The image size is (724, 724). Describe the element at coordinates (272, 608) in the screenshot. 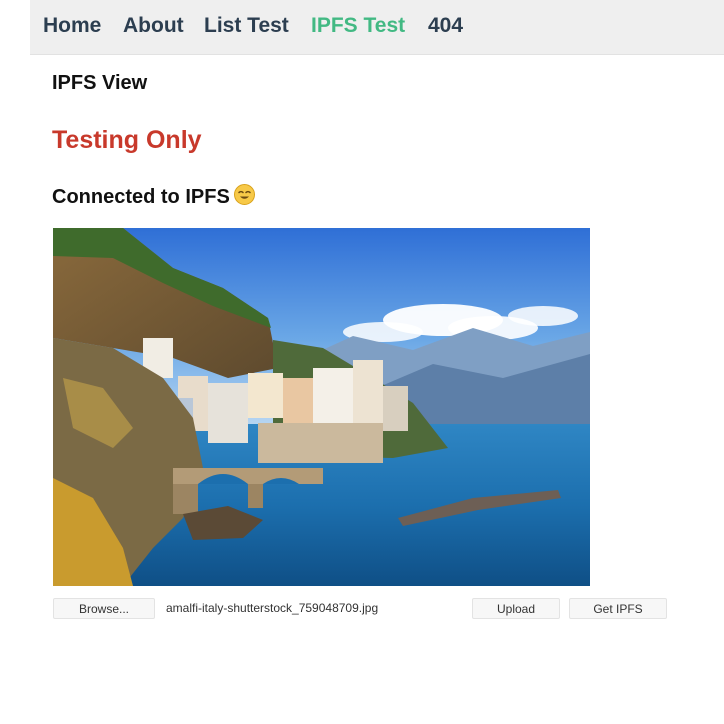

I see `selected-file-name: amalfi-italy-shutterstock_759048709.jpg` at that location.